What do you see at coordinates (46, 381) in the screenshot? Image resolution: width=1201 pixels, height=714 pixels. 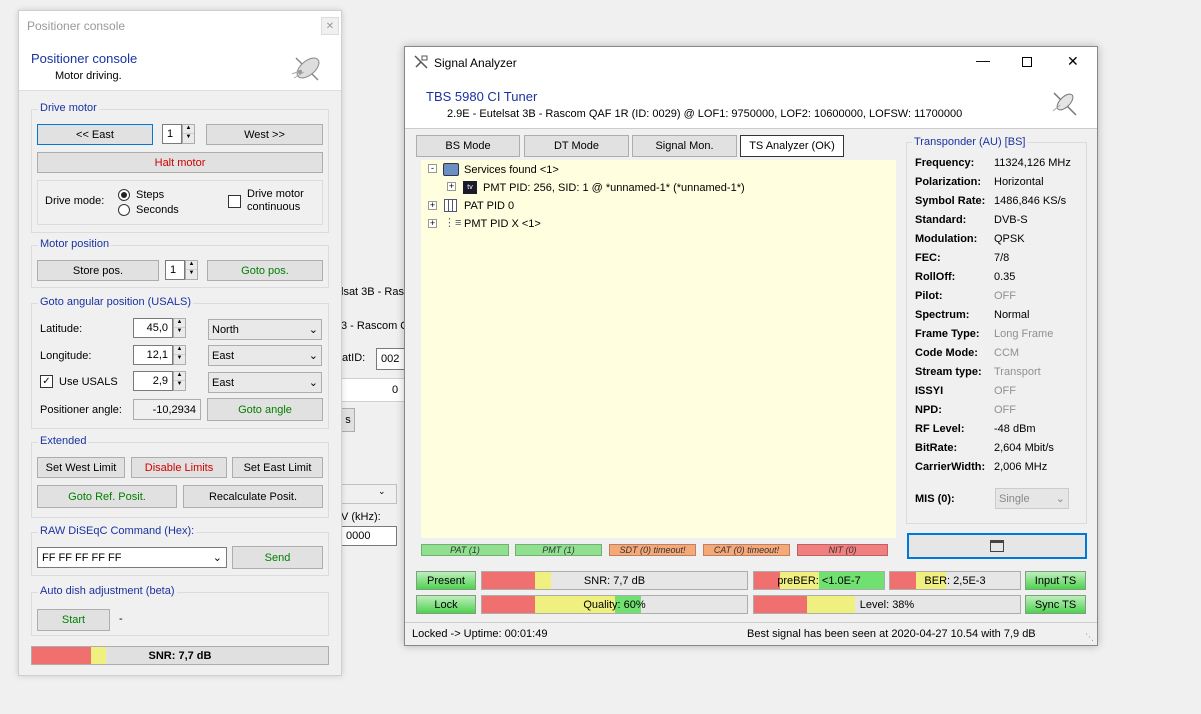 I see `use-usals-checkbox: ✓` at bounding box center [46, 381].